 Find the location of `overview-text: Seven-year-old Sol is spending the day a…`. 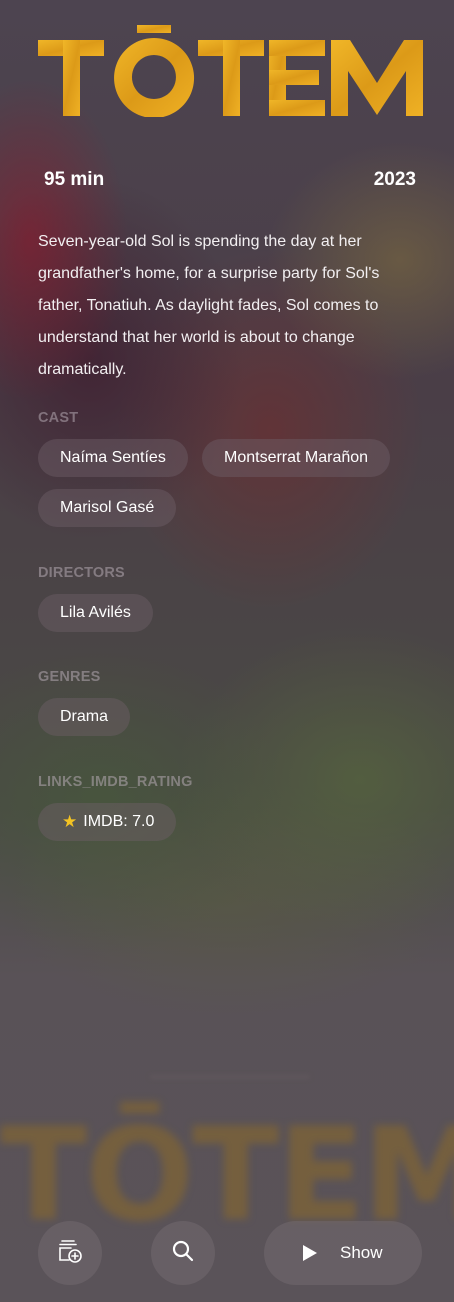

overview-text: Seven-year-old Sol is spending the day a… is located at coordinates (209, 305).